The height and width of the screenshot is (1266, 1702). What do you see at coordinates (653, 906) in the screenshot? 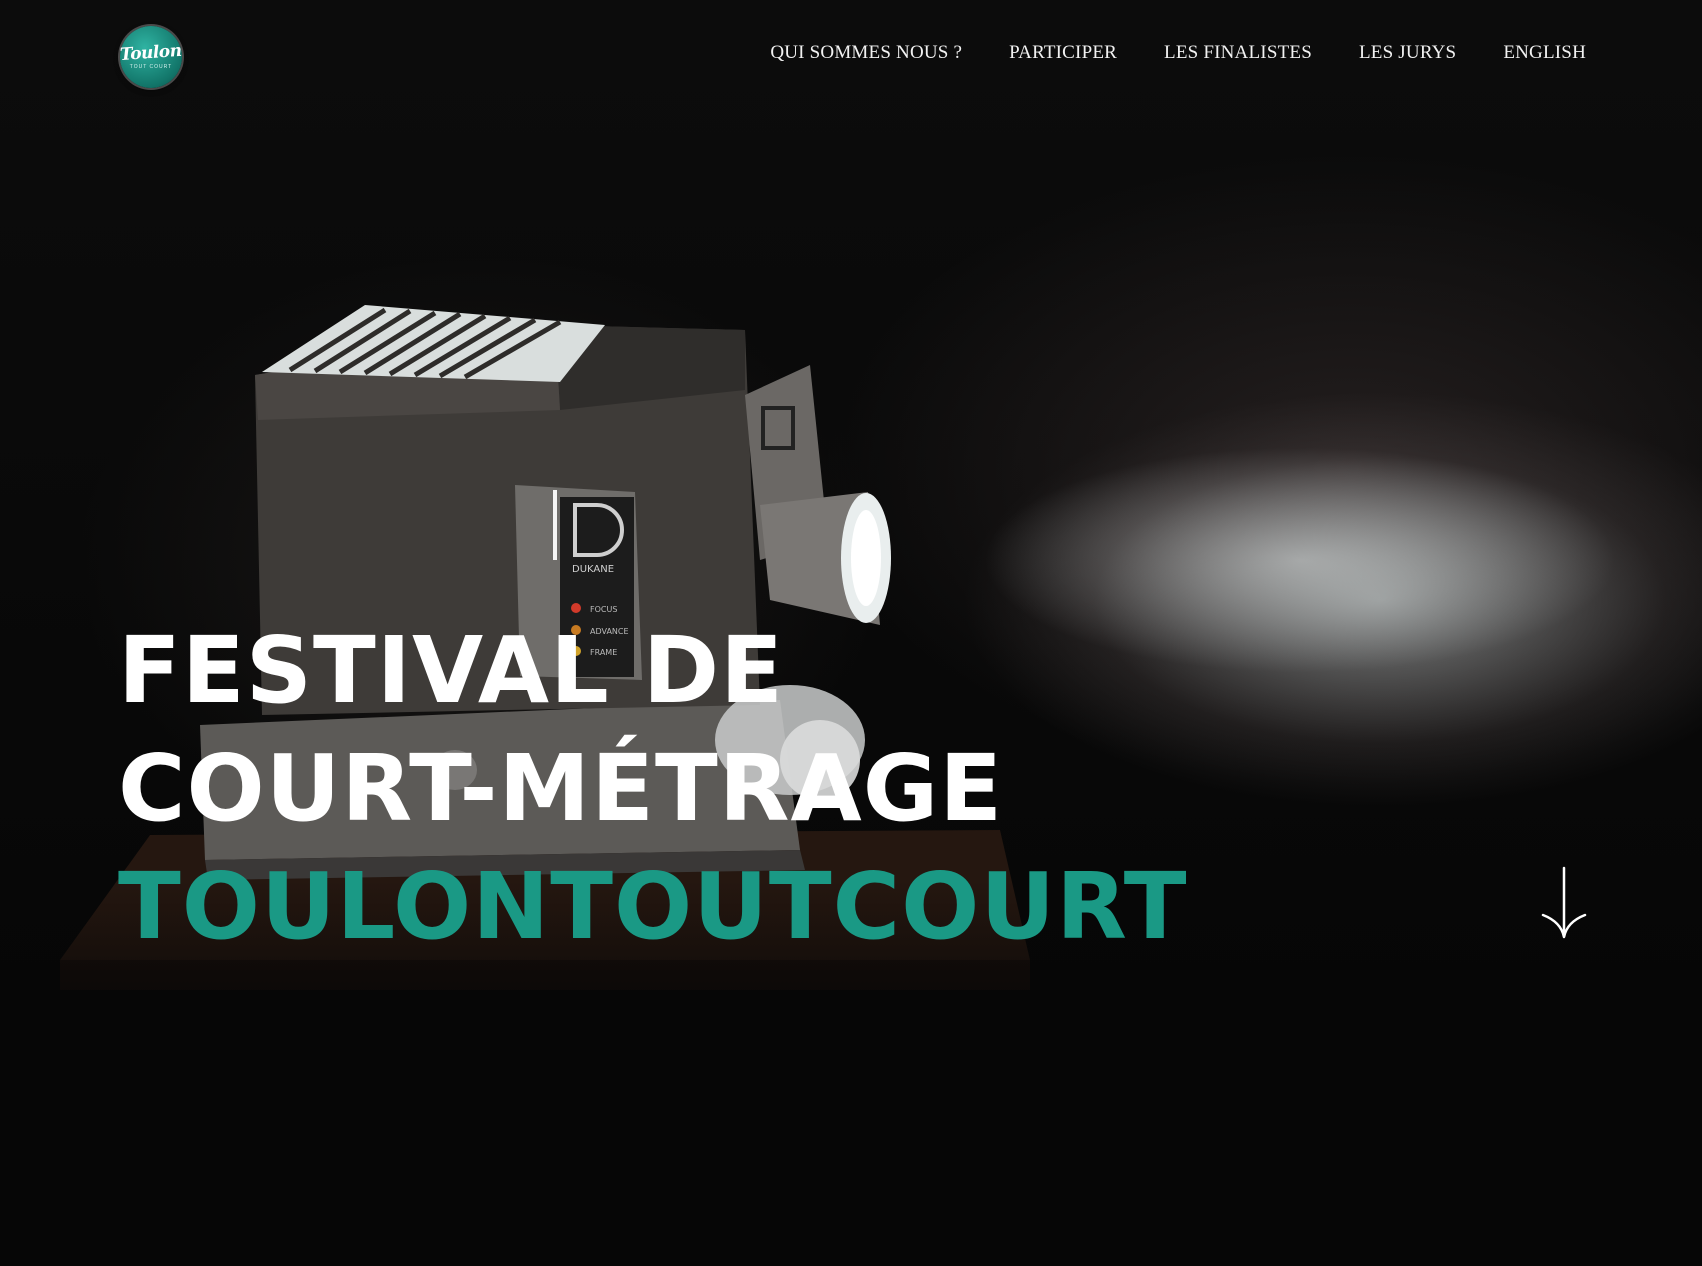
I see `hero-title-line-3: TOULONTOUTCOURT` at bounding box center [653, 906].